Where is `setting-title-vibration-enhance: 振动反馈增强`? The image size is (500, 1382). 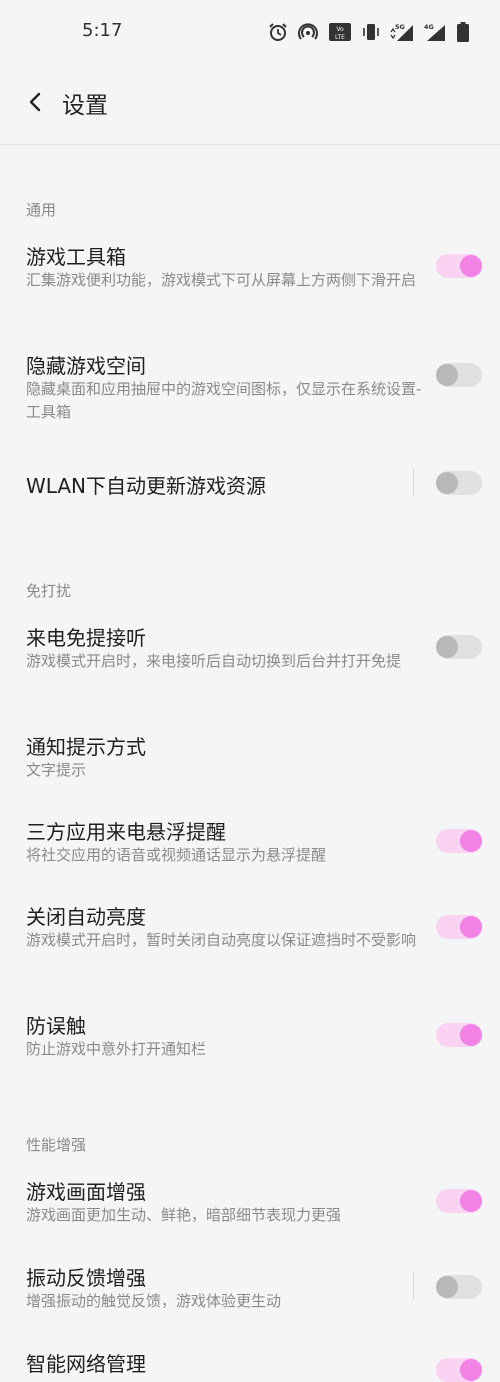 setting-title-vibration-enhance: 振动反馈增强 is located at coordinates (86, 1276).